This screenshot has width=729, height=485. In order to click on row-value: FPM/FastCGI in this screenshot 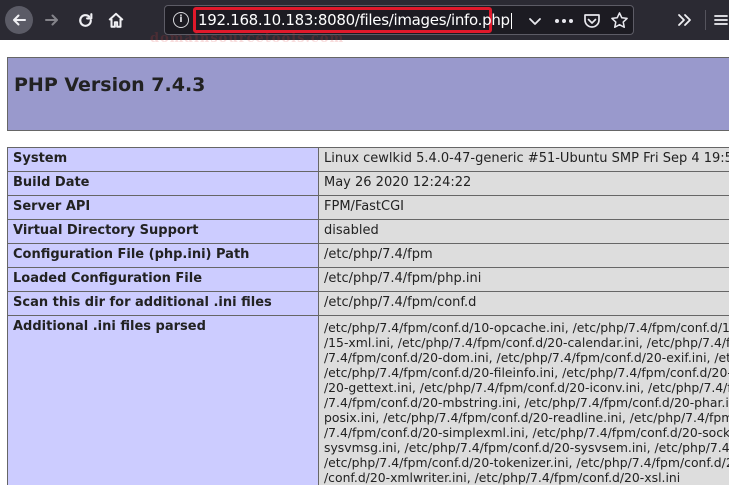, I will do `click(523, 207)`.